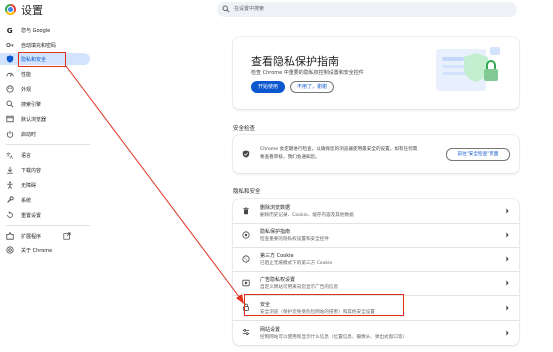 The image size is (553, 352). I want to click on row-subtitle: 控制网站可以使用和显示什么信息（位置信息、摄像头、弹出式窗口等）, so click(334, 337).